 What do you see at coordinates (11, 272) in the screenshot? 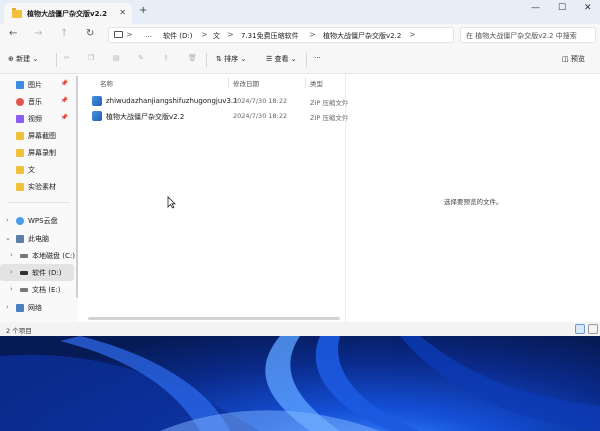
I see `chevron-right-icon: ›` at bounding box center [11, 272].